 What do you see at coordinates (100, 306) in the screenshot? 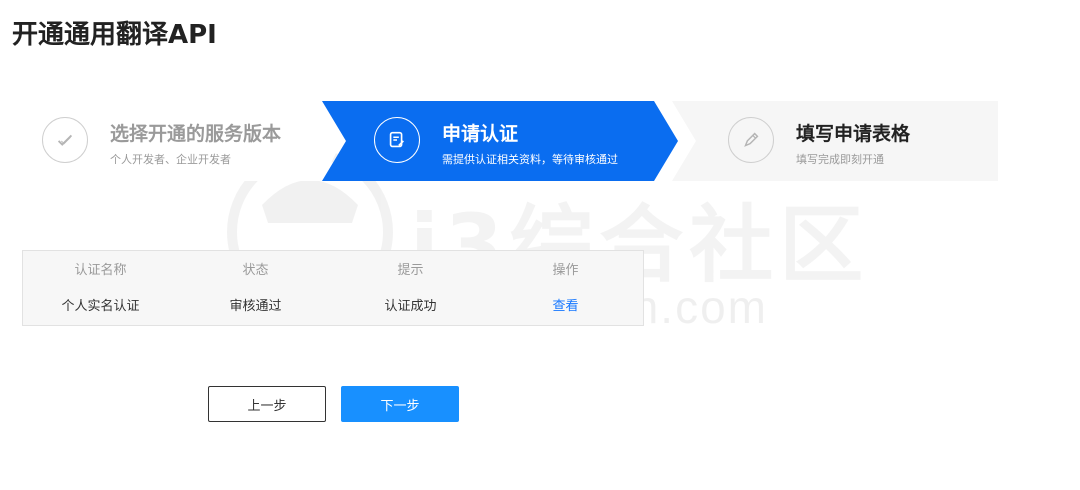
I see `cert-name: 个人实名认证` at bounding box center [100, 306].